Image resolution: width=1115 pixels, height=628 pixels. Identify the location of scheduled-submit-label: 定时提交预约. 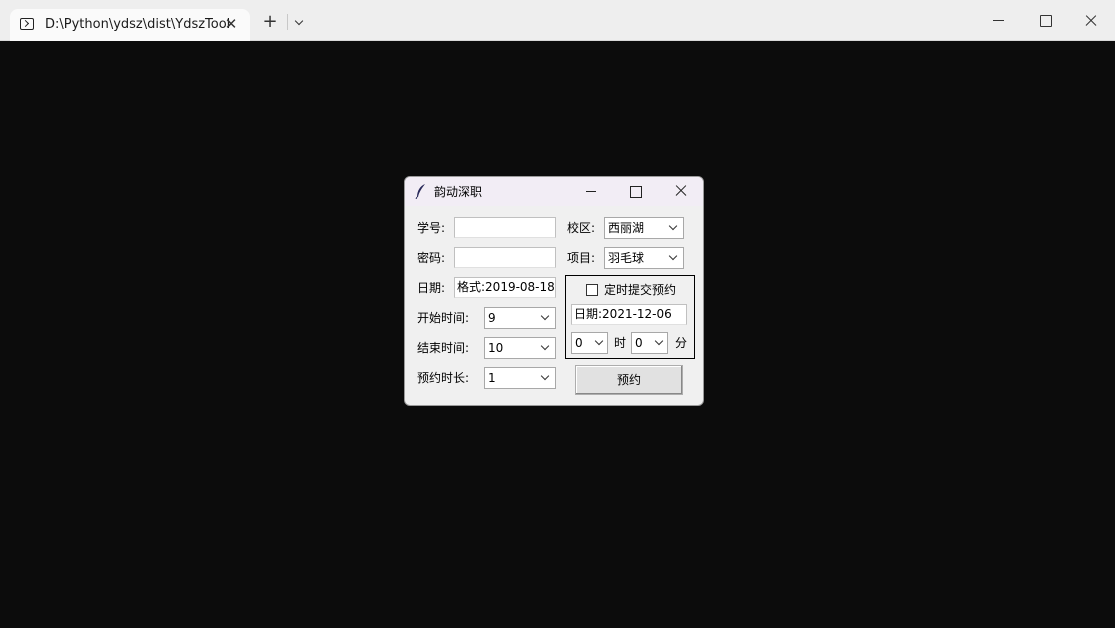
(640, 290).